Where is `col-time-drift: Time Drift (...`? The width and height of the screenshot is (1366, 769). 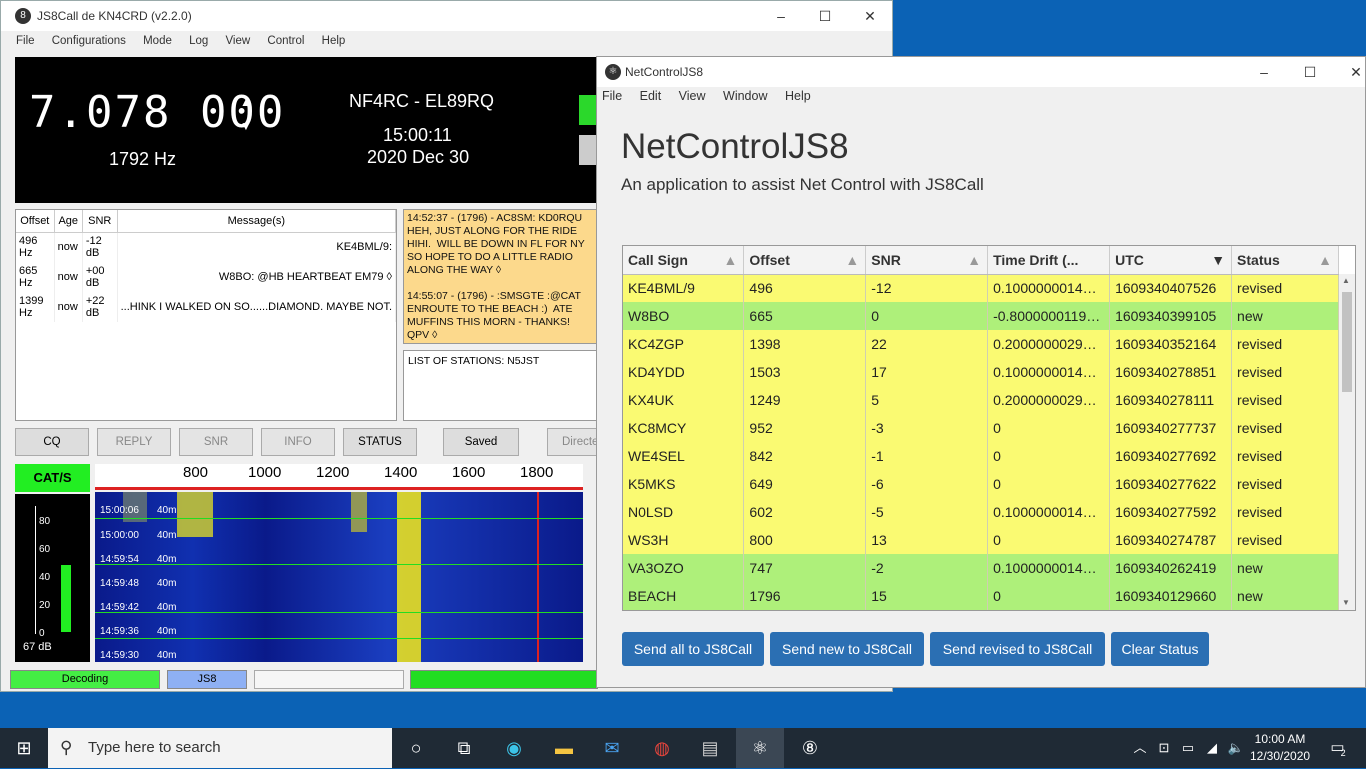 col-time-drift: Time Drift (... is located at coordinates (1049, 260).